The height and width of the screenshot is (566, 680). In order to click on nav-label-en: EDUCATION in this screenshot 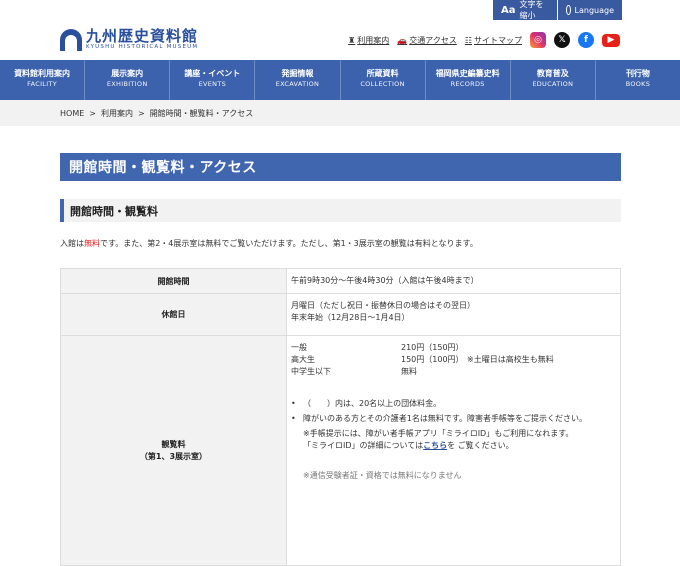, I will do `click(553, 84)`.